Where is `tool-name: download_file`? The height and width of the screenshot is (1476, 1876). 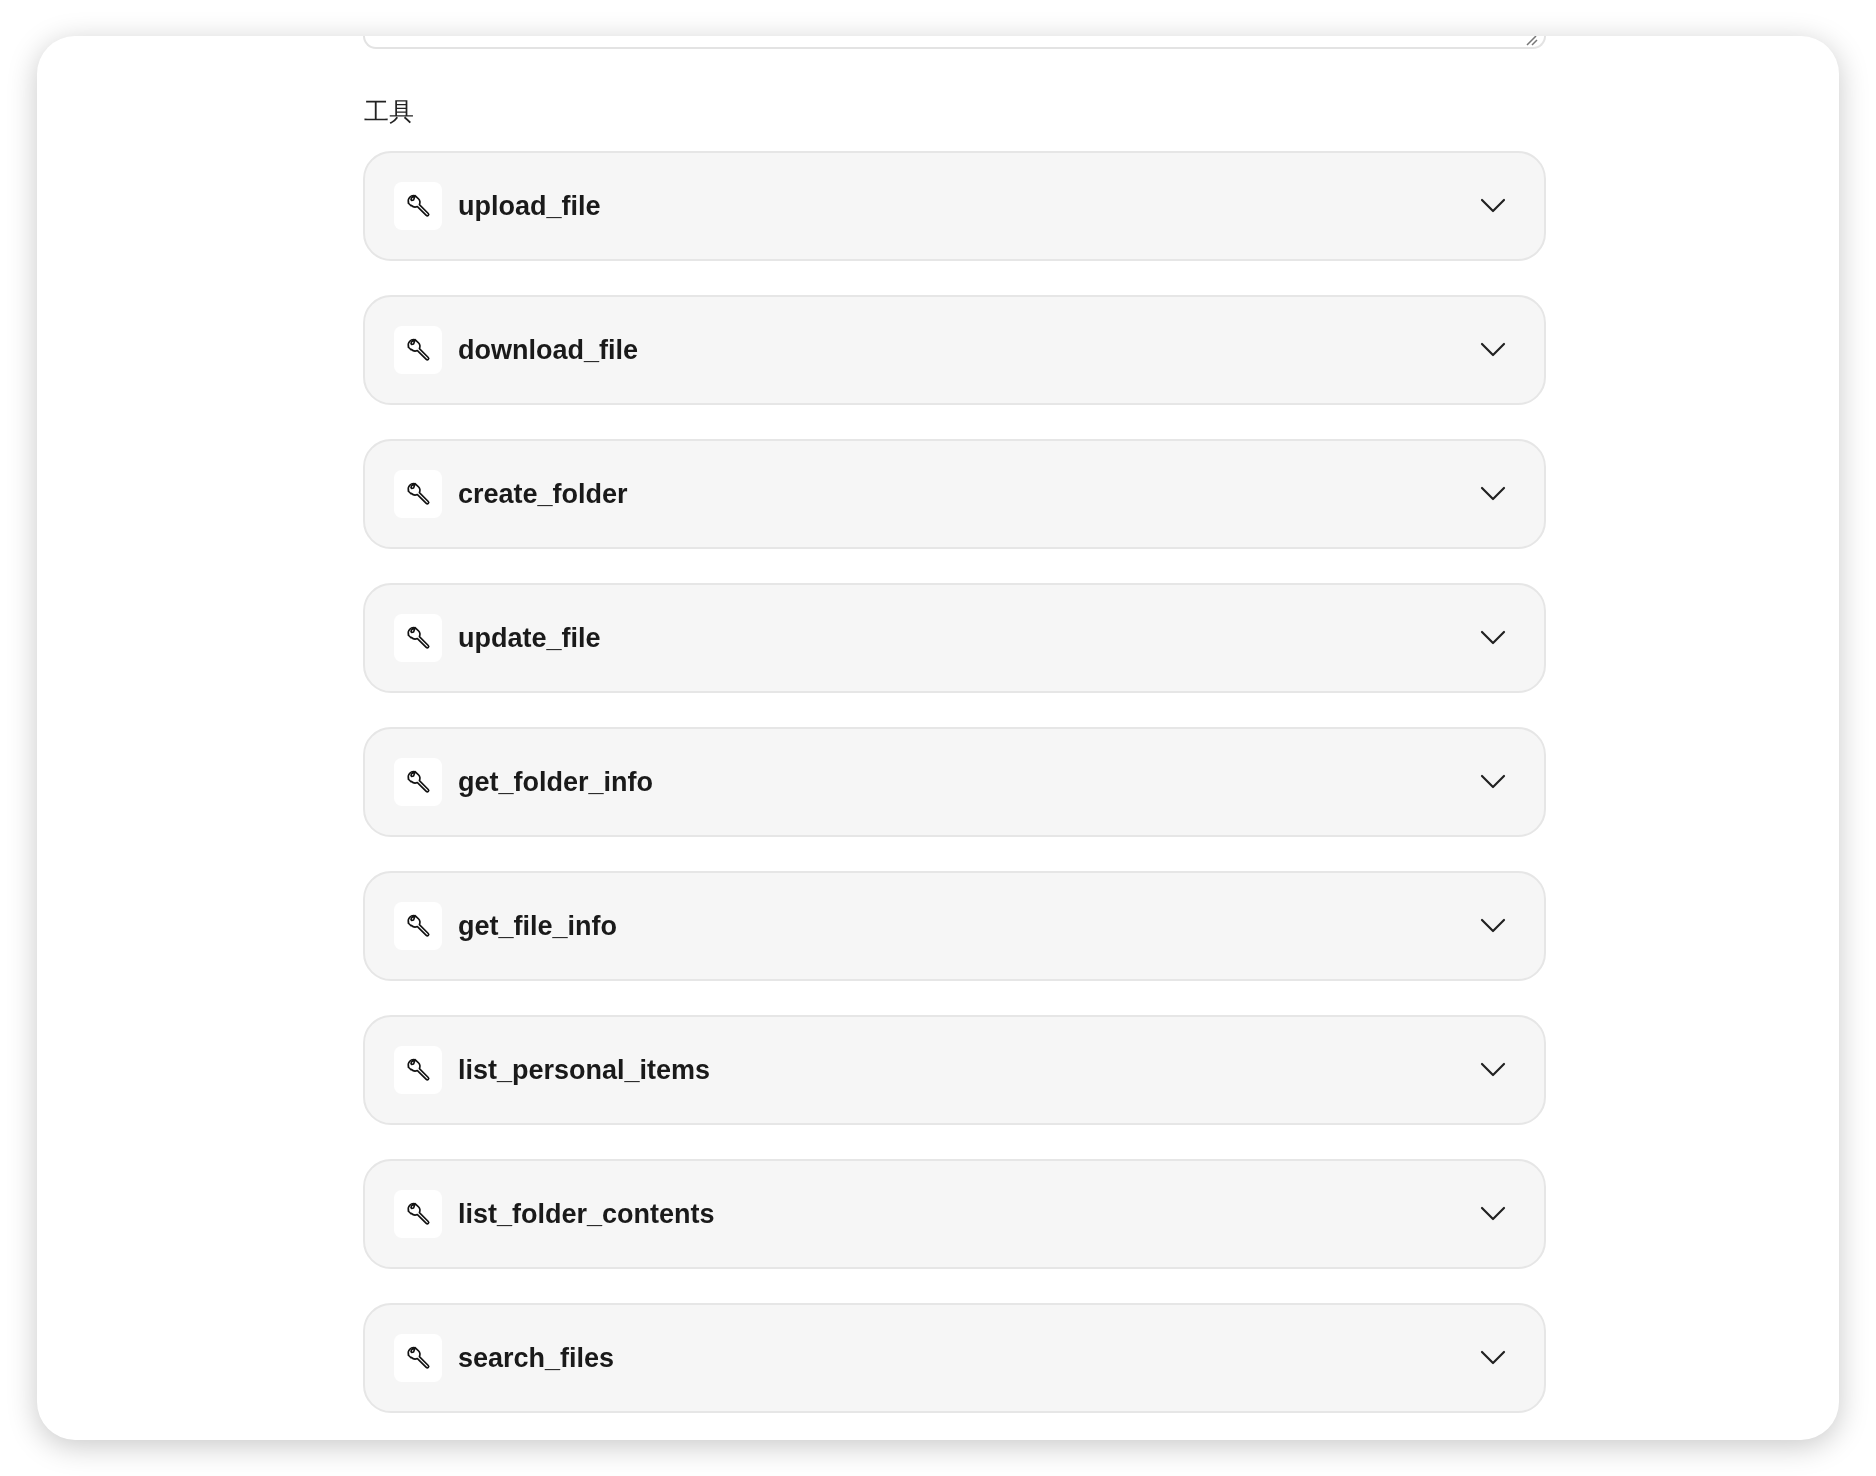
tool-name: download_file is located at coordinates (548, 350).